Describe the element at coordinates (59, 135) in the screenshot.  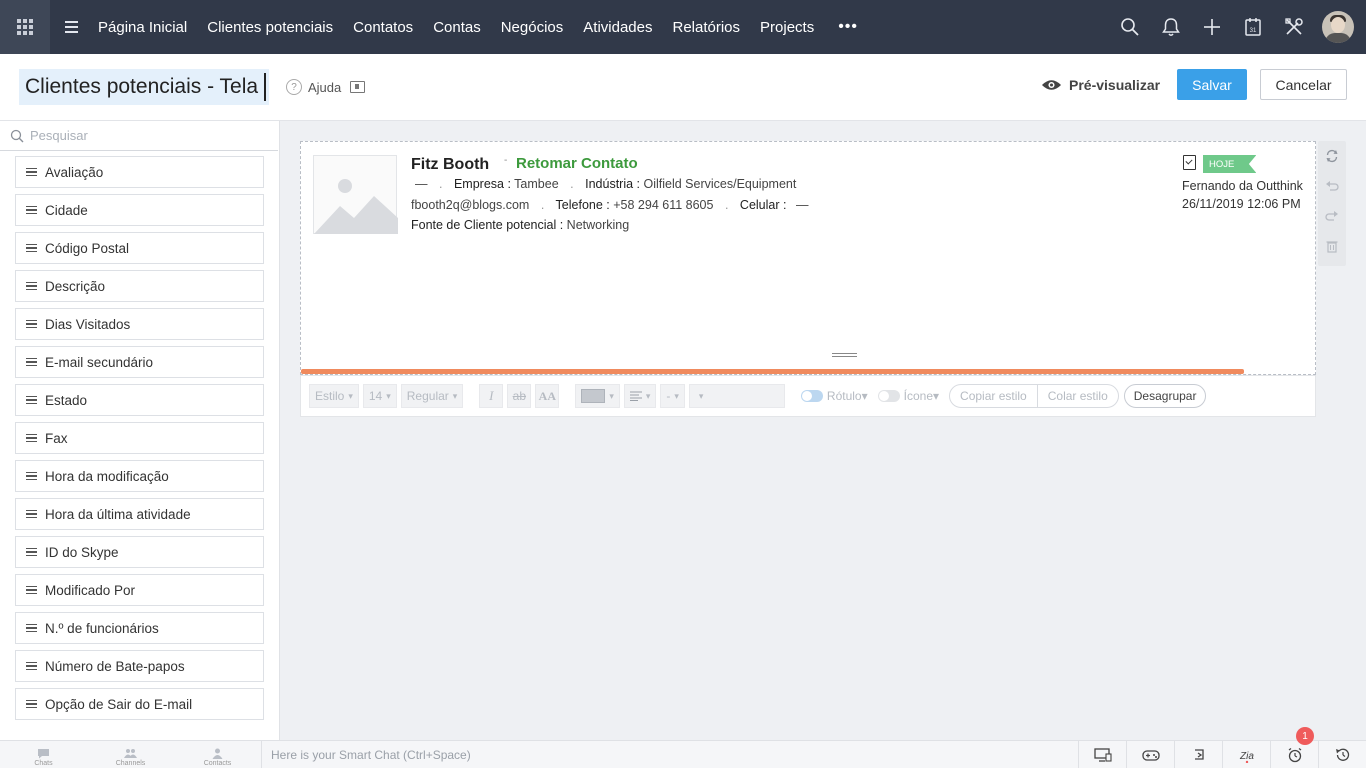
I see `search-input: Pesquisar` at that location.